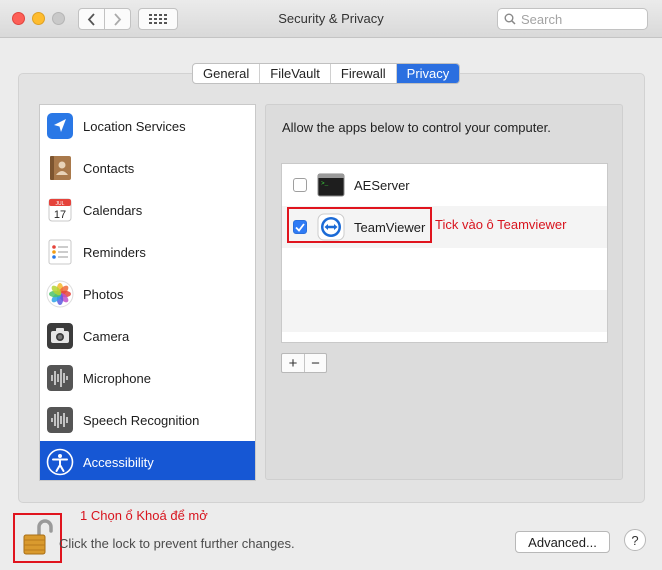 Image resolution: width=662 pixels, height=570 pixels. Describe the element at coordinates (60, 215) in the screenshot. I see `calendar-day-text: 17` at that location.